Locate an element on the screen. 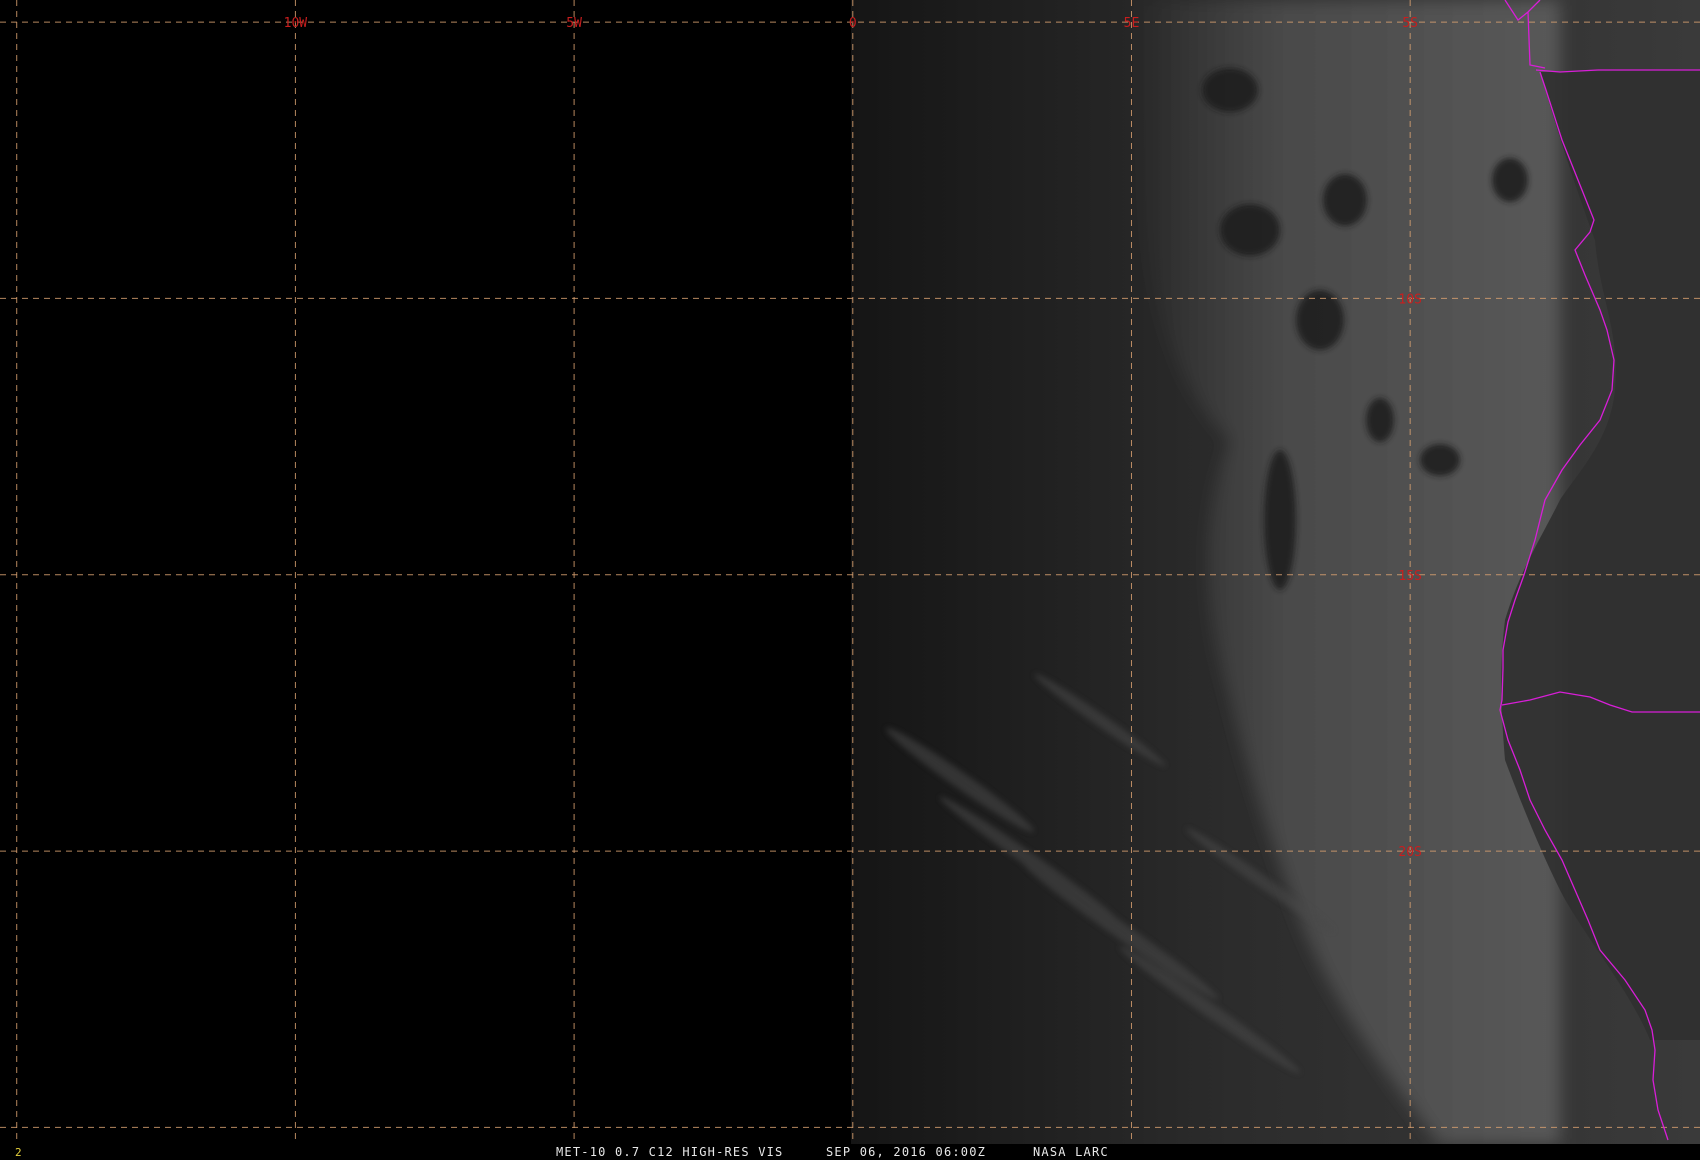 The height and width of the screenshot is (1160, 1700). satellite-channel-label: MET-10 0.7 C12 HIGH-RES VIS is located at coordinates (670, 1152).